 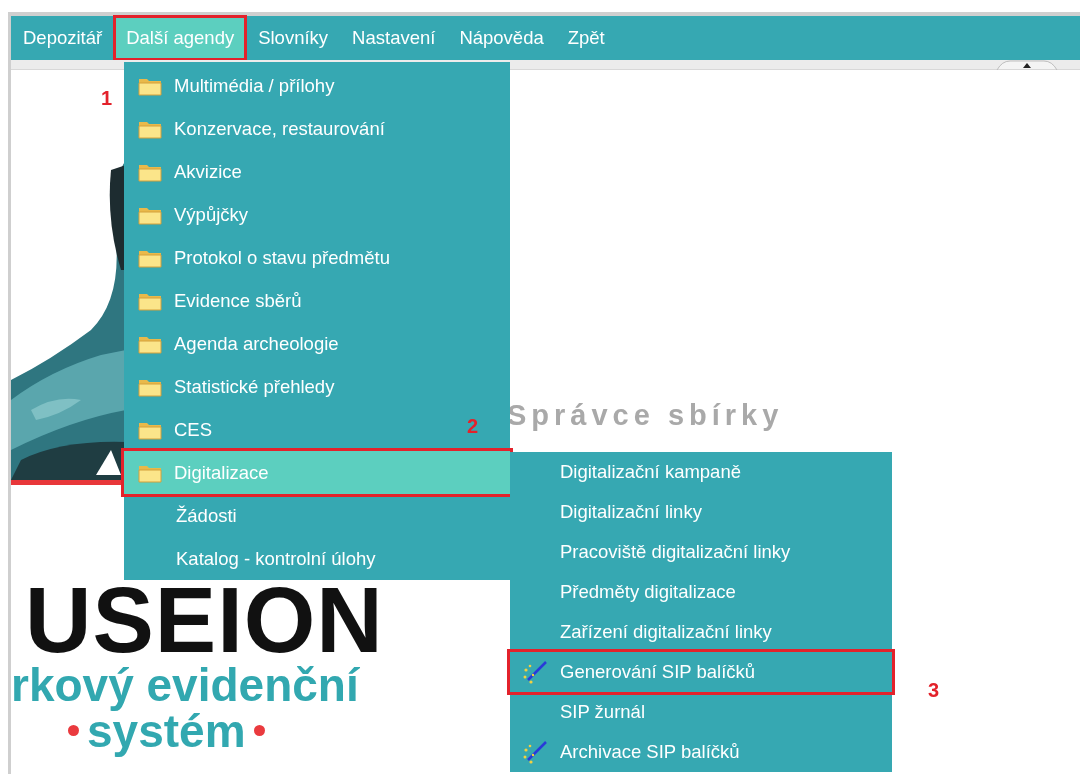 What do you see at coordinates (317, 171) in the screenshot?
I see `dropdown-item: Akvizice` at bounding box center [317, 171].